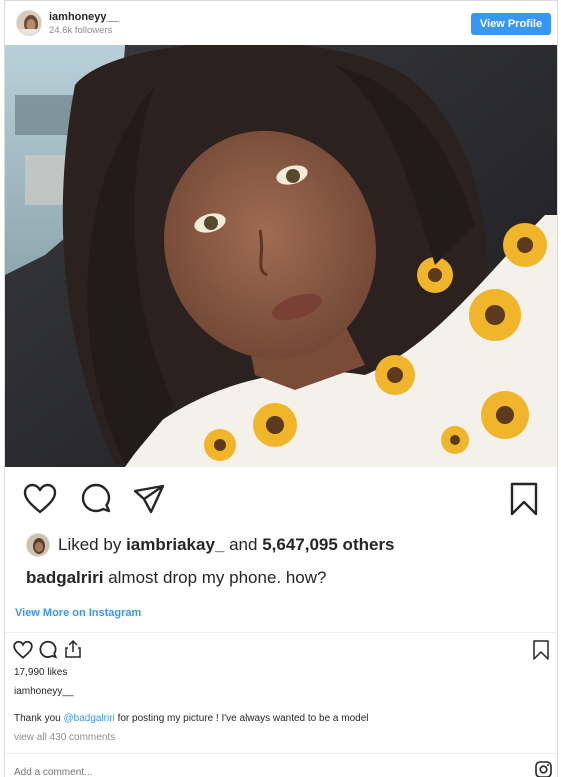 This screenshot has height=777, width=561. What do you see at coordinates (81, 30) in the screenshot?
I see `follower-count: 24.6k followers` at bounding box center [81, 30].